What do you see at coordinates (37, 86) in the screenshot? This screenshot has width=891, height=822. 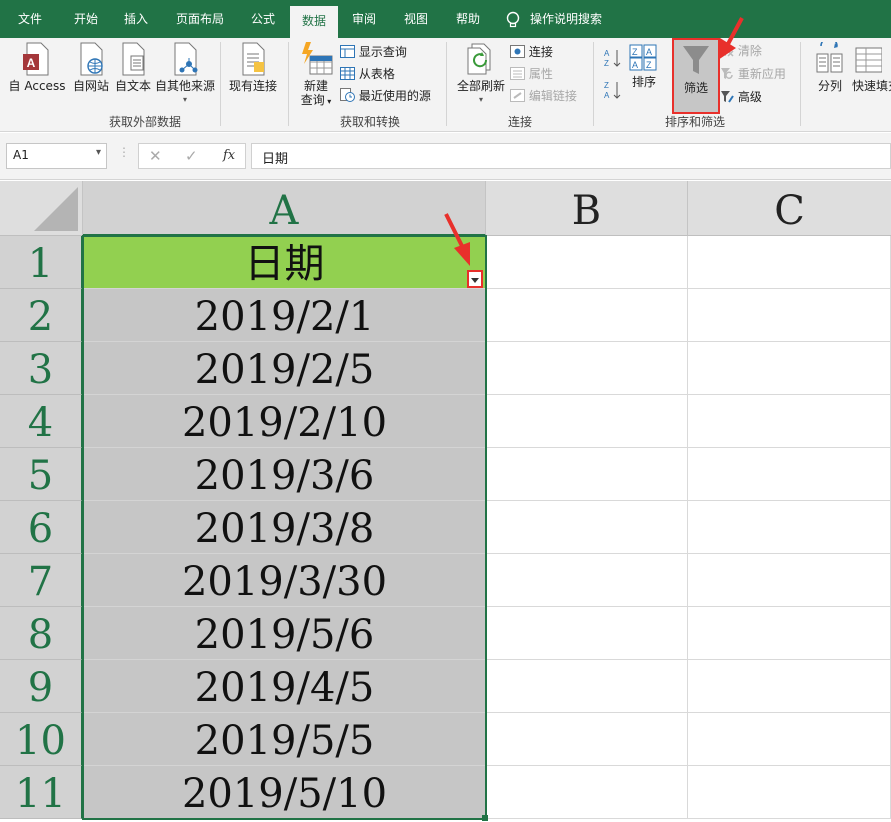 I see `from-access-label: 自 Access` at bounding box center [37, 86].